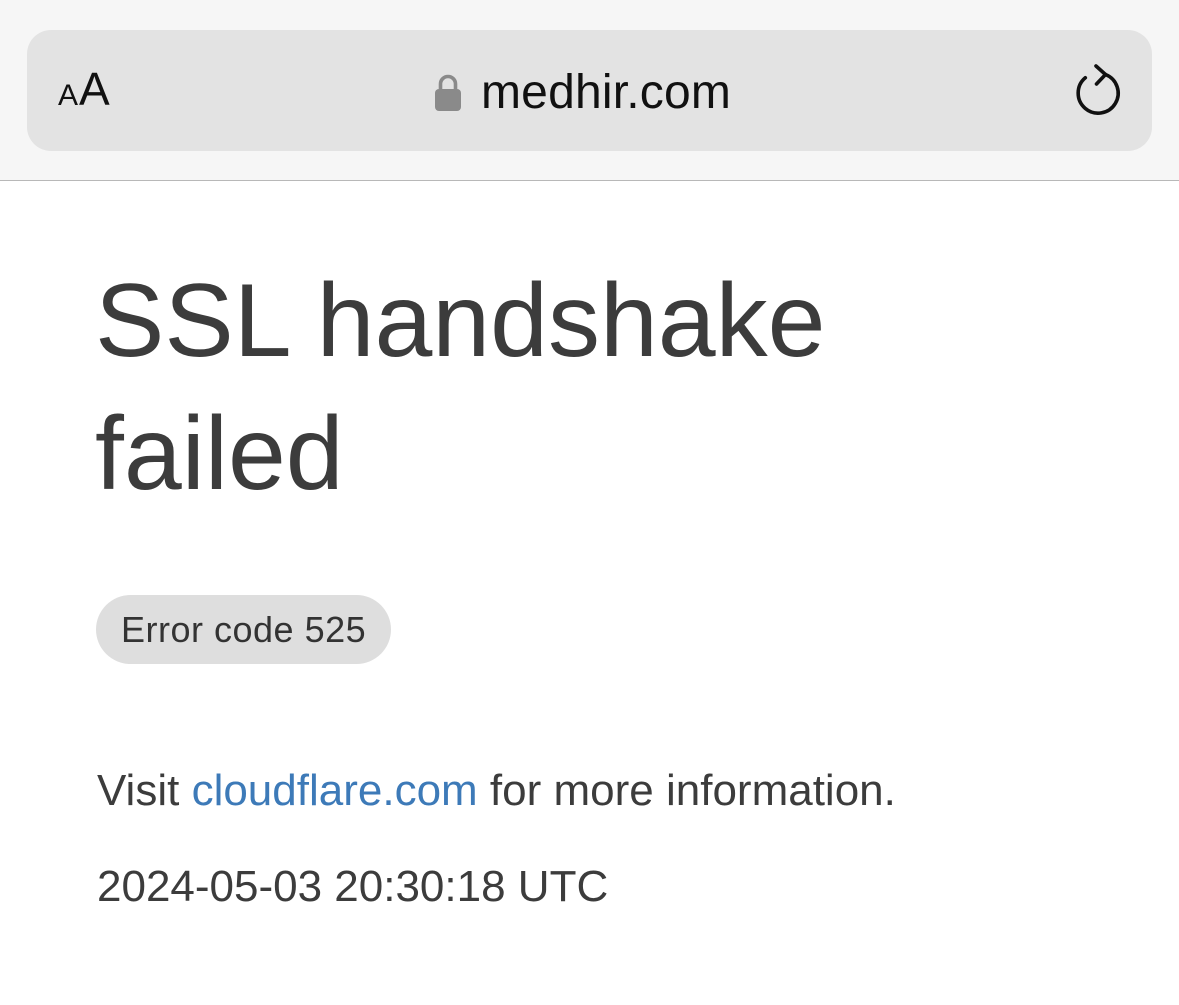  What do you see at coordinates (335, 790) in the screenshot?
I see `cloudflare-link: cloudflare.com` at bounding box center [335, 790].